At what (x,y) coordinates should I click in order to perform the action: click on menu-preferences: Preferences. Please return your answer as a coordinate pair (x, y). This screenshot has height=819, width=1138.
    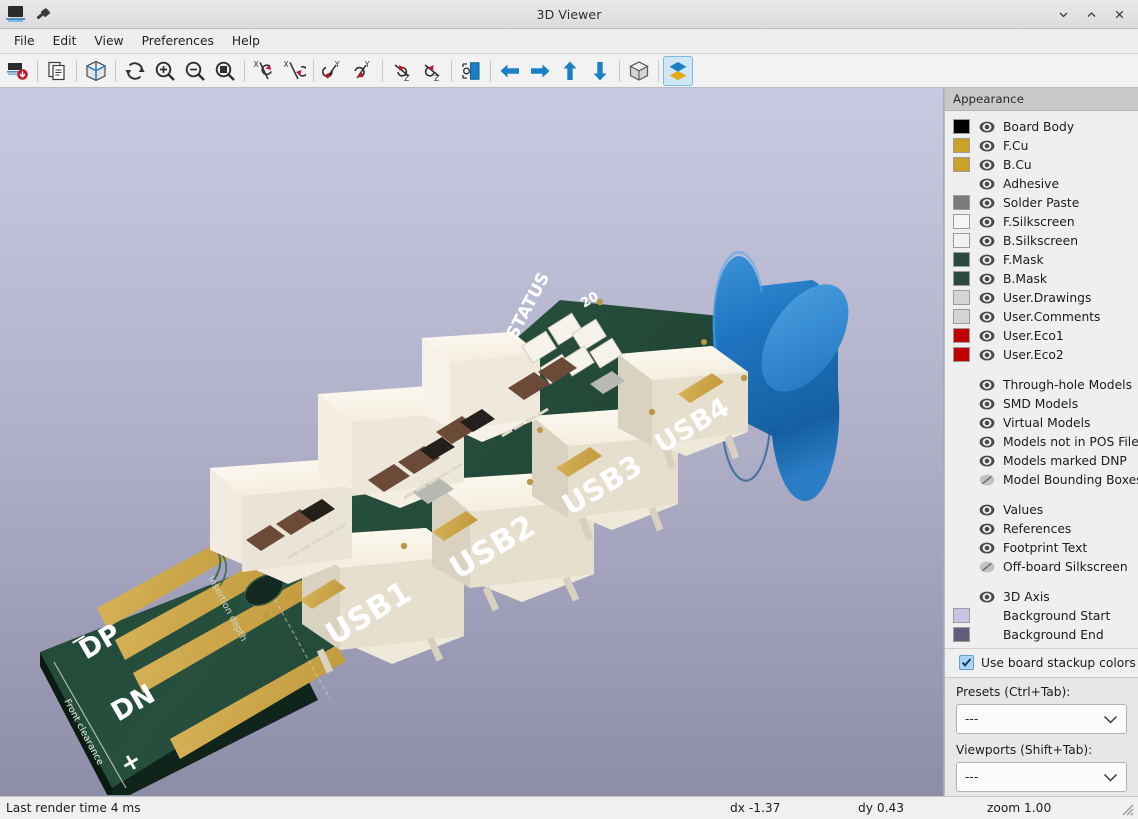
    Looking at the image, I should click on (178, 41).